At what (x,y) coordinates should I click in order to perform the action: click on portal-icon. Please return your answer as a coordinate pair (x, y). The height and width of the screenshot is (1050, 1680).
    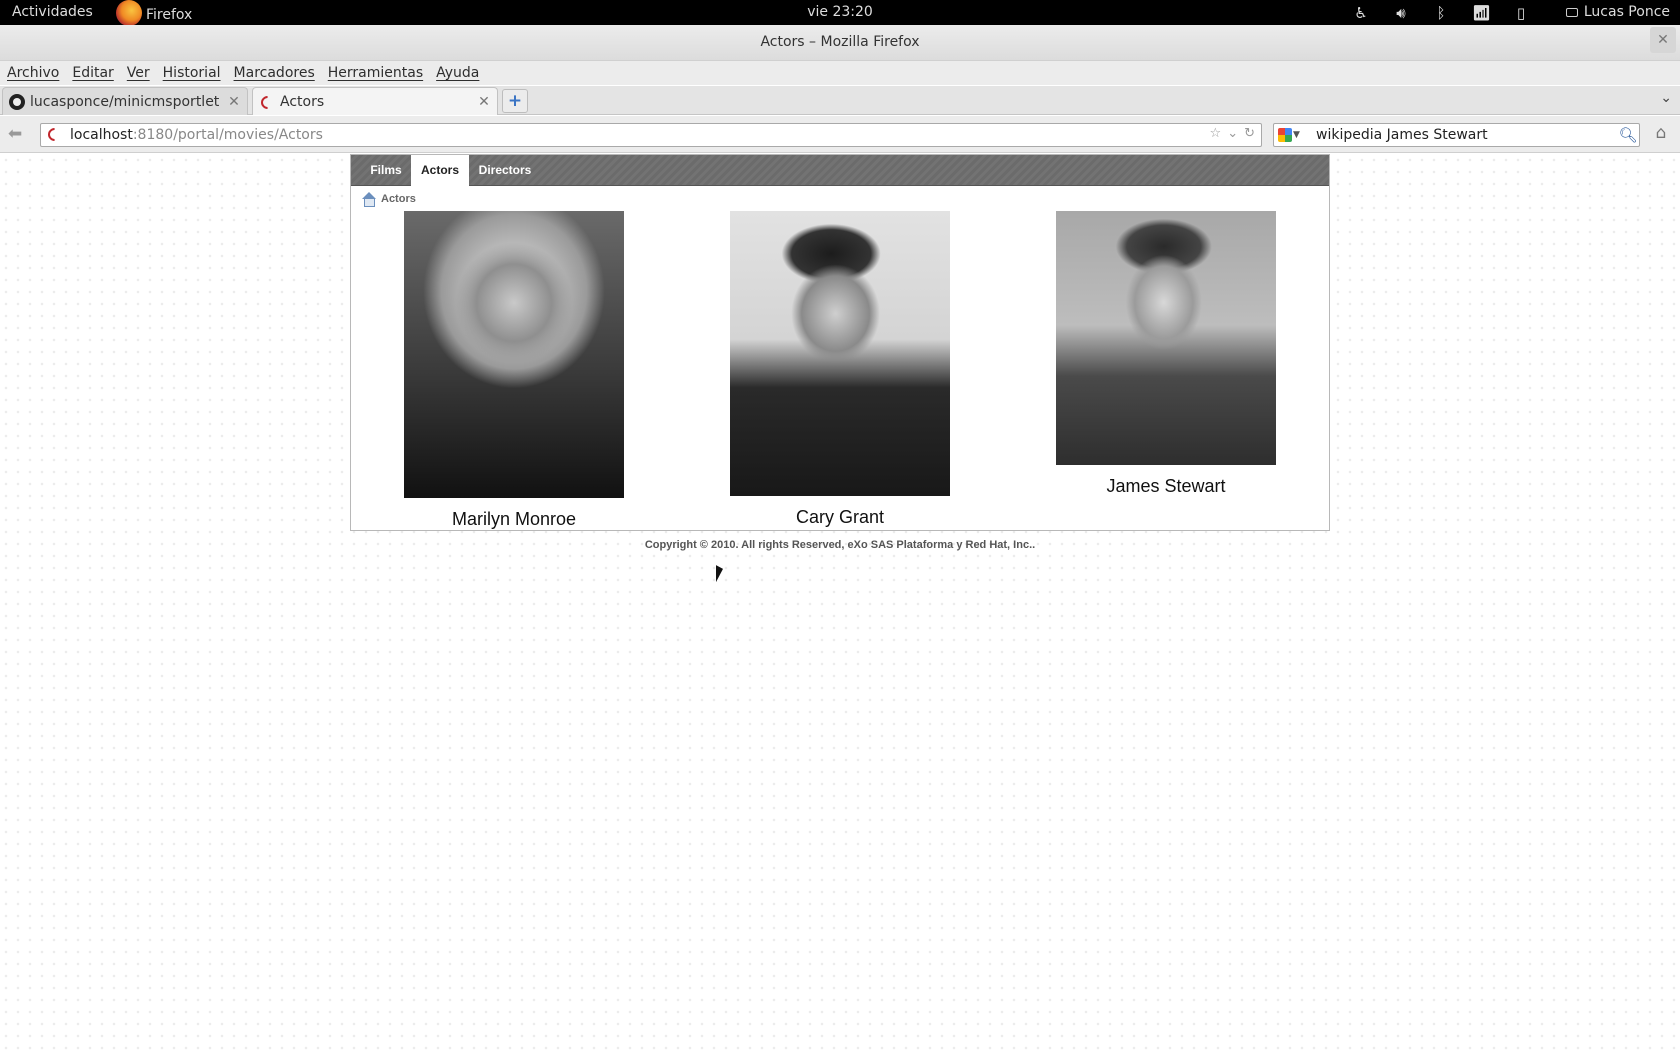
    Looking at the image, I should click on (267, 102).